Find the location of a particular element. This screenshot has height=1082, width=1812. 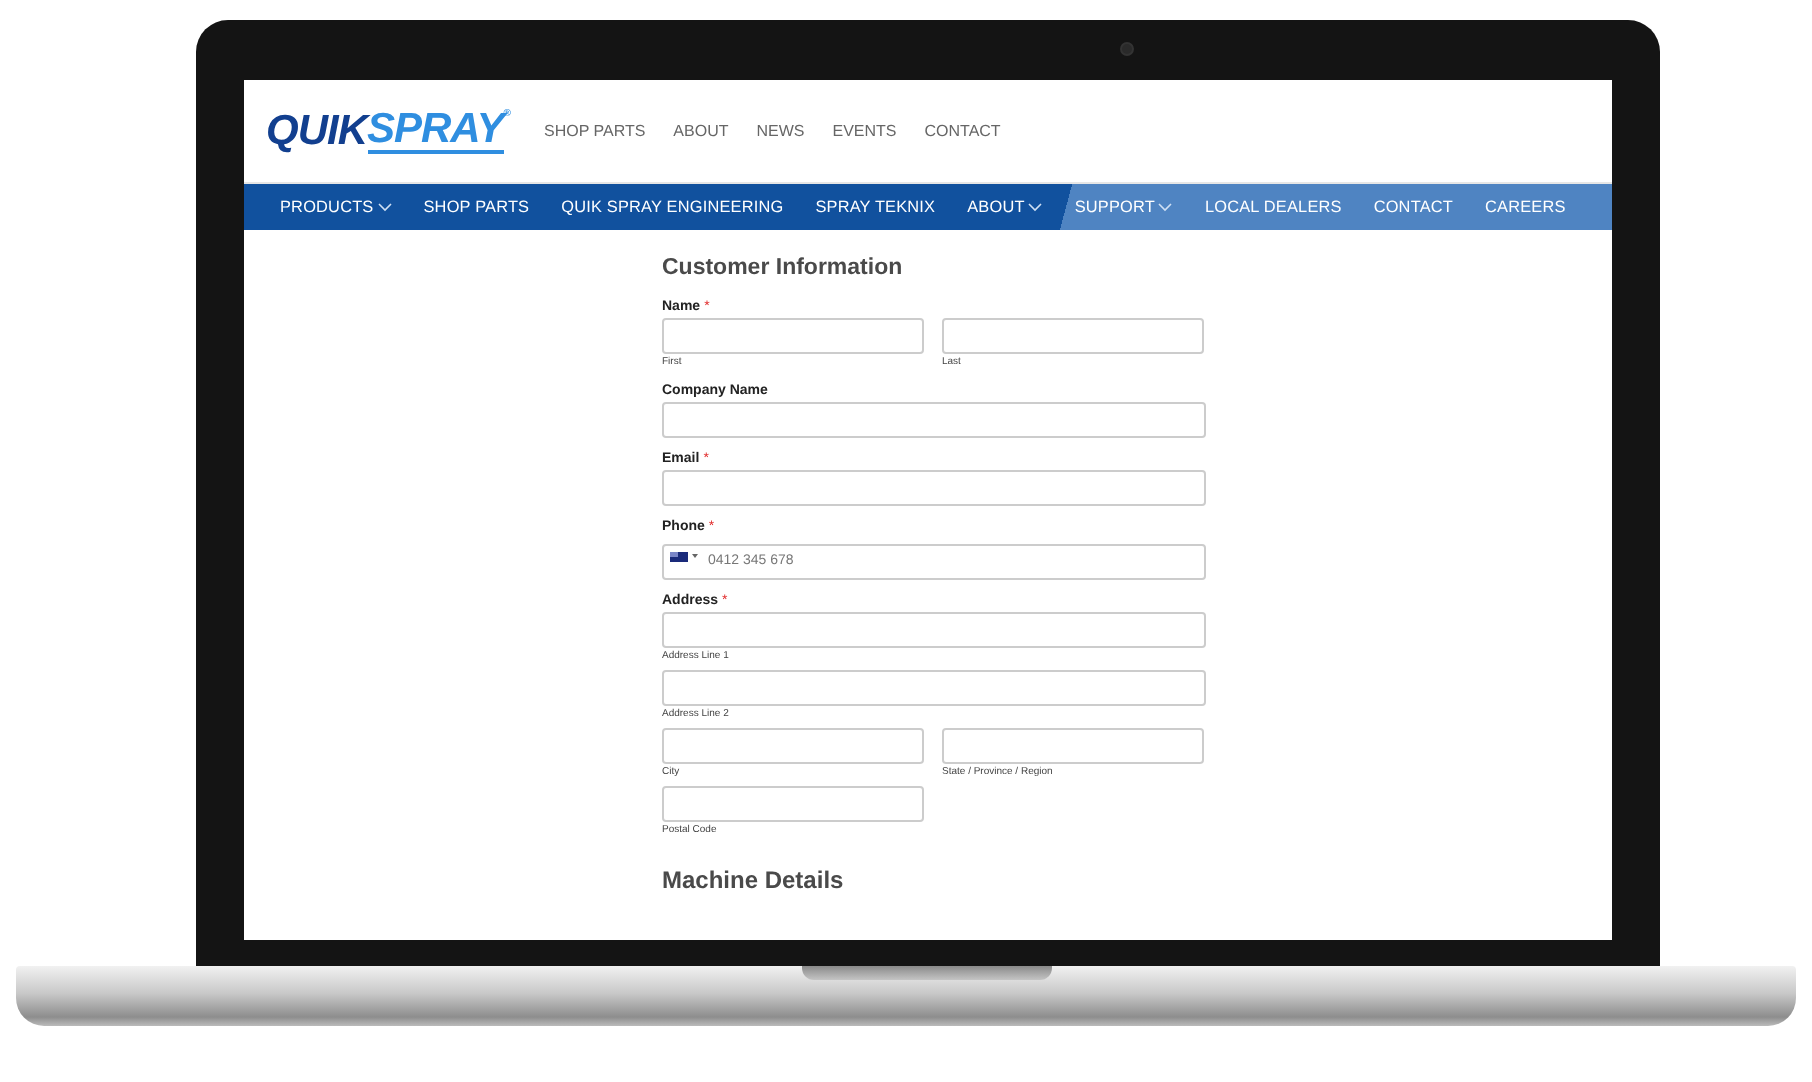

camera-icon is located at coordinates (1127, 49).